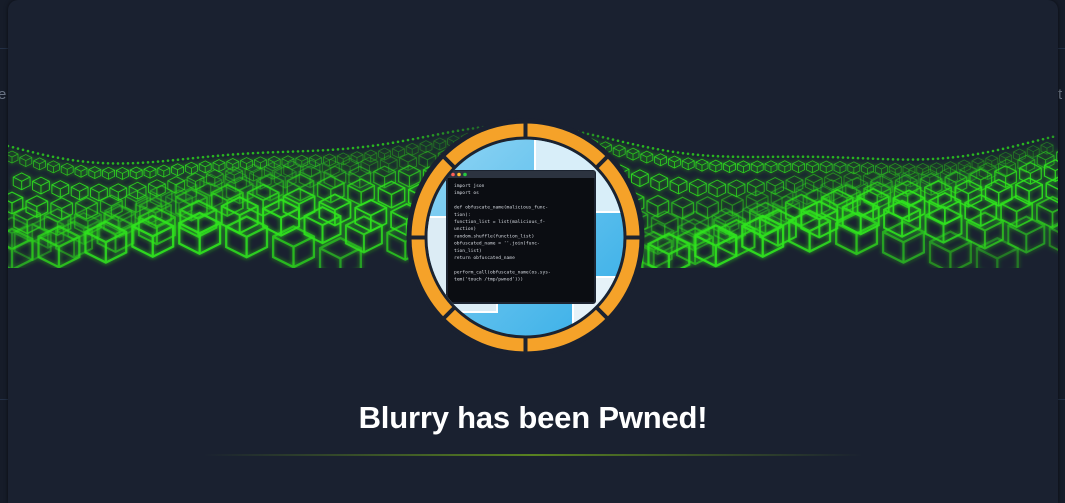 The width and height of the screenshot is (1065, 503). I want to click on terminal-code-line: perform_call(obfuscate_name(os.sys-, so click(502, 272).